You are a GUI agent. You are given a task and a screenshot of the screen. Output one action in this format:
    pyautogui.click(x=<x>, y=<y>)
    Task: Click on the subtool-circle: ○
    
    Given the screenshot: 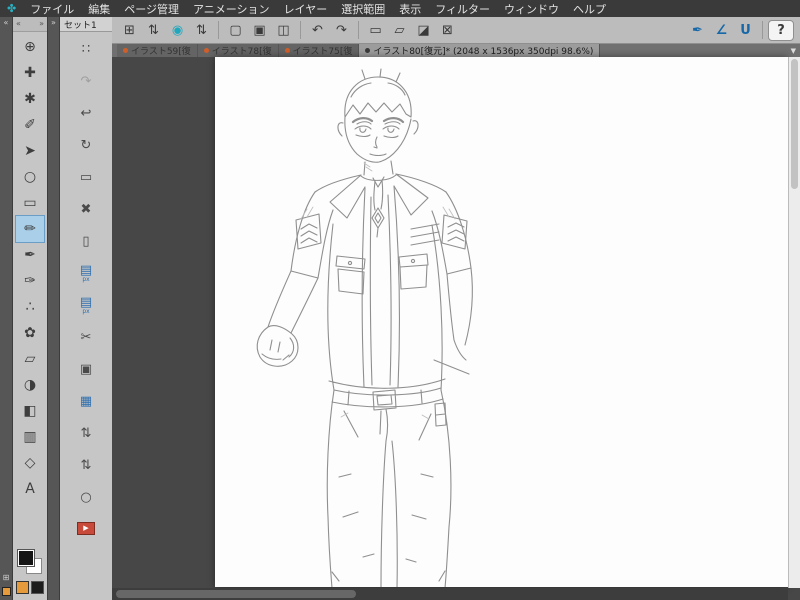 What is the action you would take?
    pyautogui.click(x=86, y=498)
    